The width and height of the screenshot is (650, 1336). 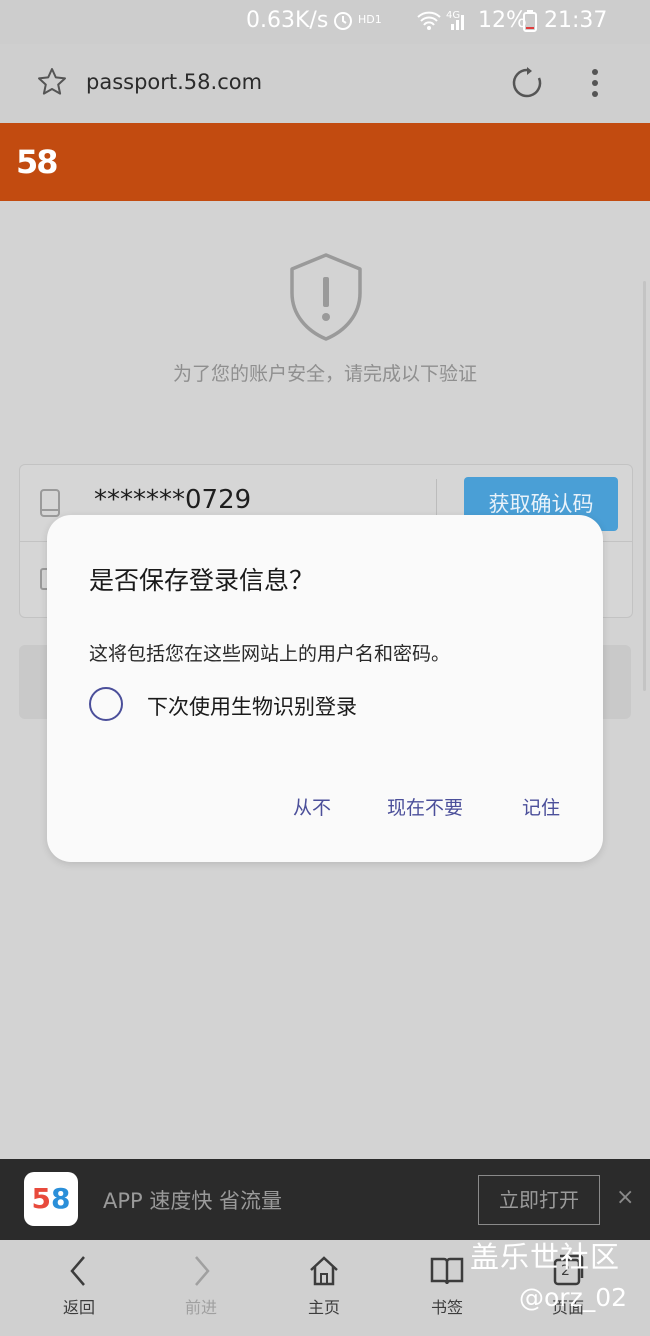 I want to click on app-promo-banner: 58 APP 速度快 省流量 立即打开 ×, so click(x=325, y=1199).